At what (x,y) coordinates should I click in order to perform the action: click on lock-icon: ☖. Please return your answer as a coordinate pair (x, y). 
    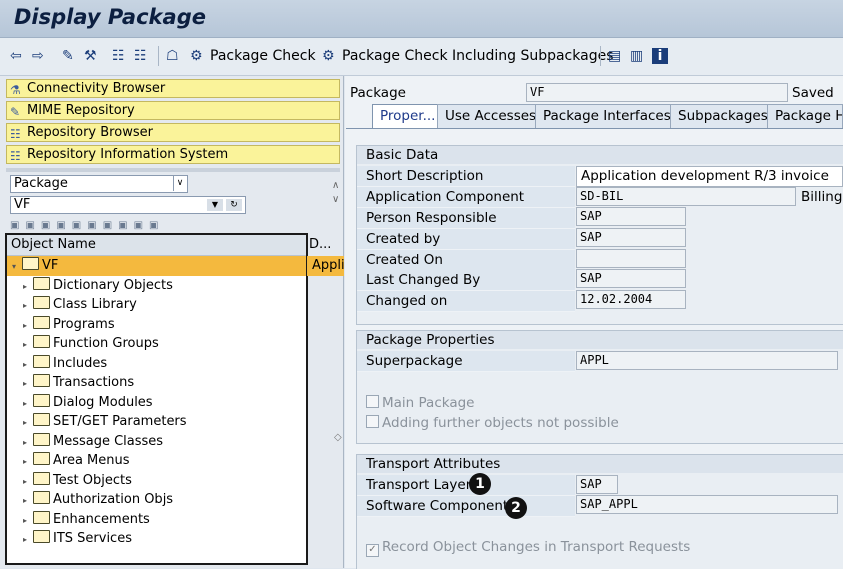
    Looking at the image, I should click on (172, 56).